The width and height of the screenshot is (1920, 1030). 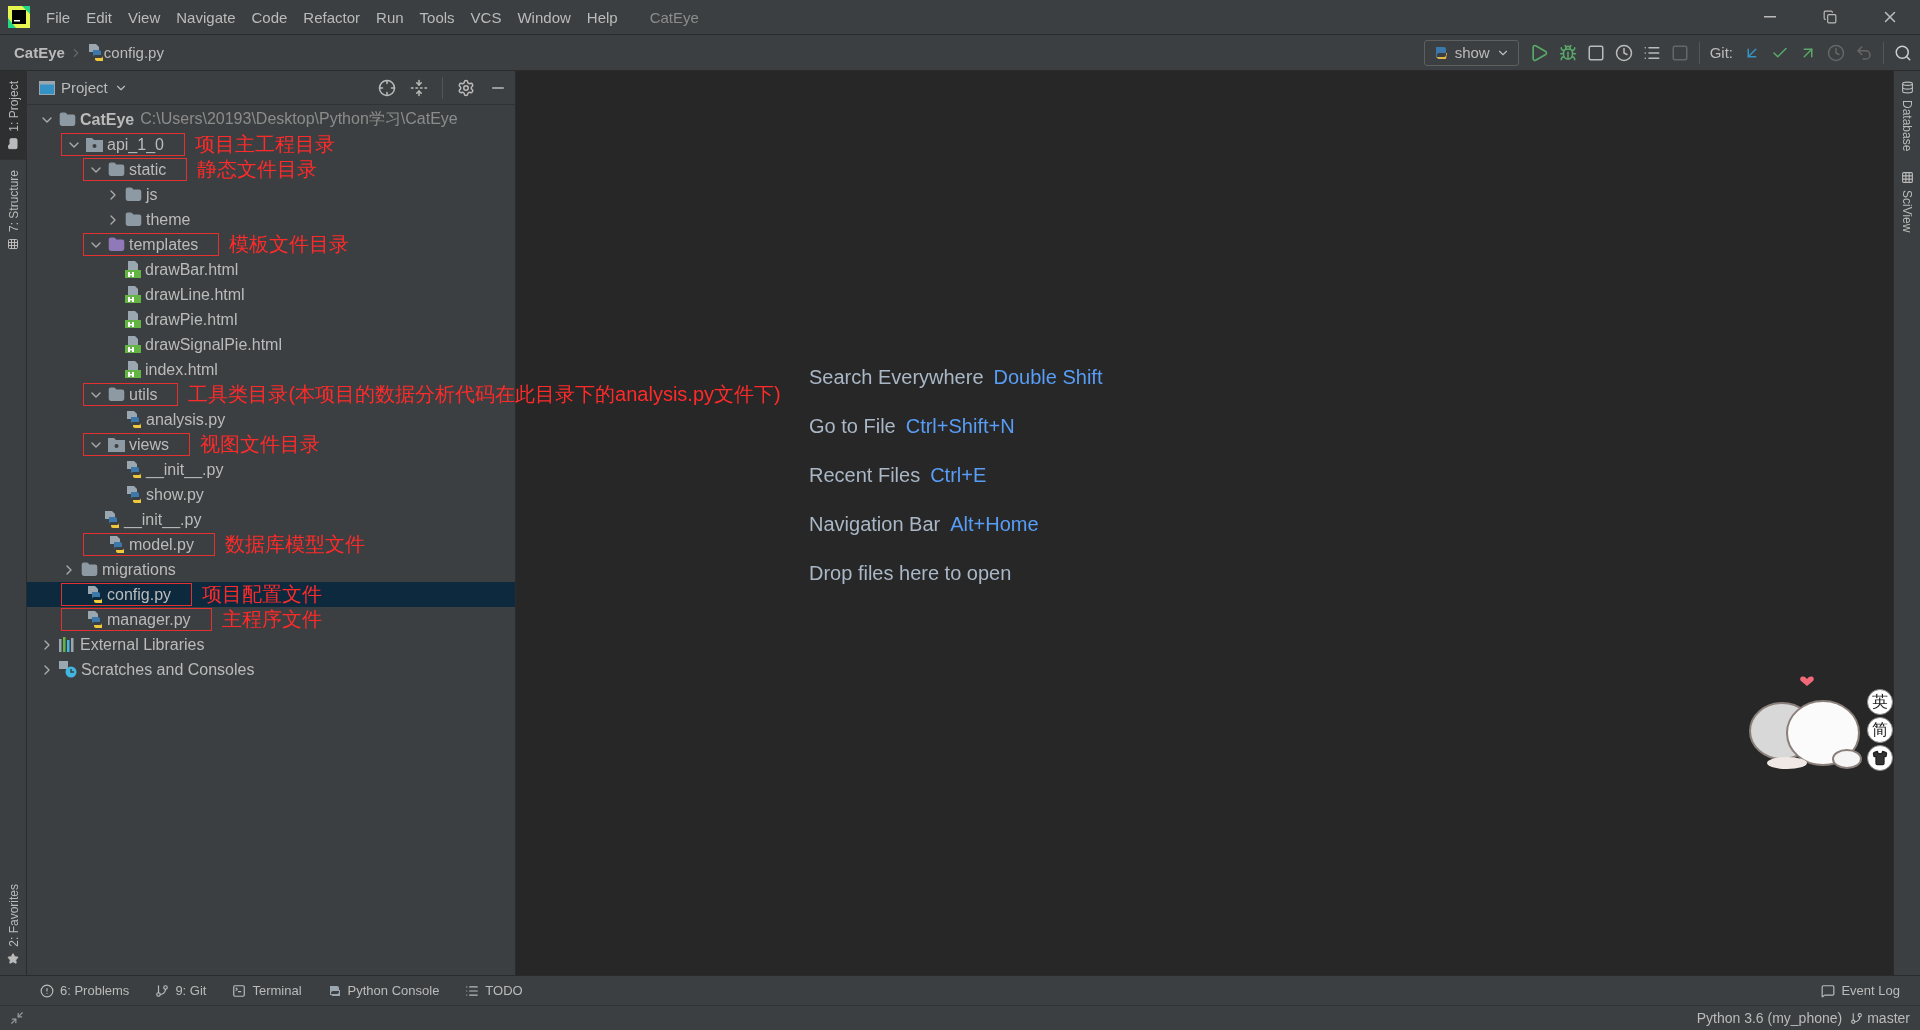 I want to click on tree-item: drawLine.html, so click(x=271, y=294).